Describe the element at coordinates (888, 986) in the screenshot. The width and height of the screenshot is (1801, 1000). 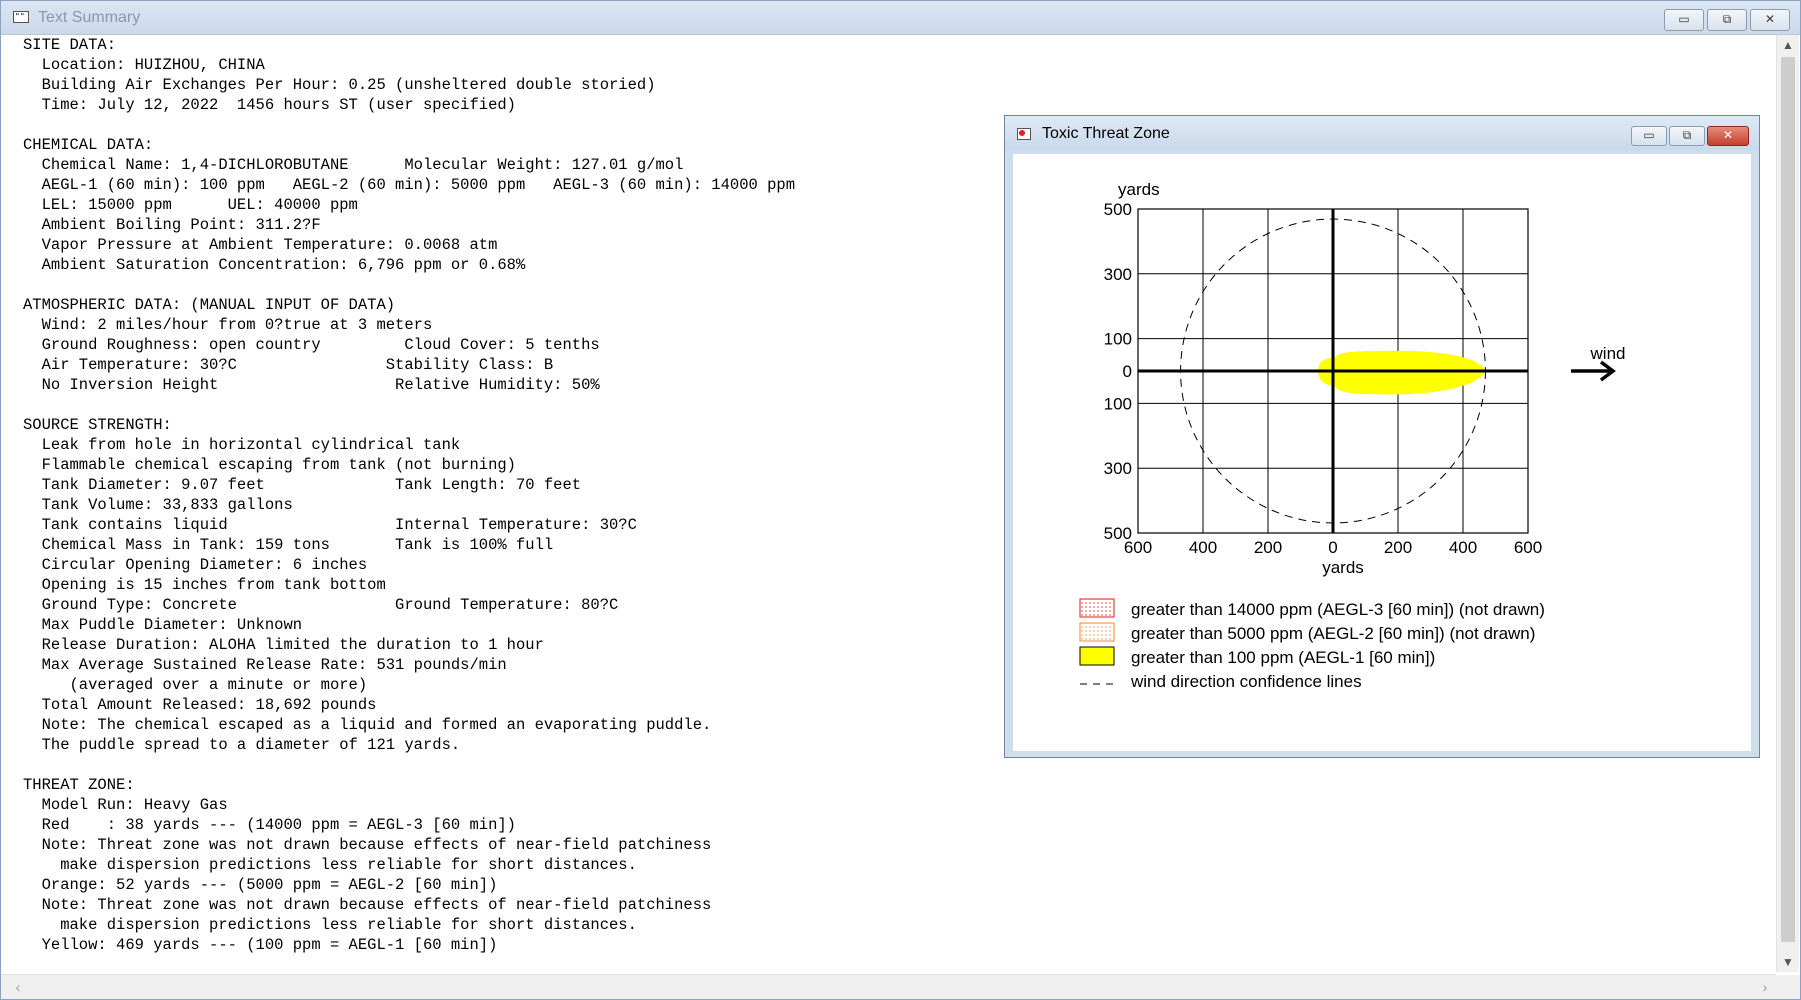
I see `horizontal-scrollbar: ‹ ›` at that location.